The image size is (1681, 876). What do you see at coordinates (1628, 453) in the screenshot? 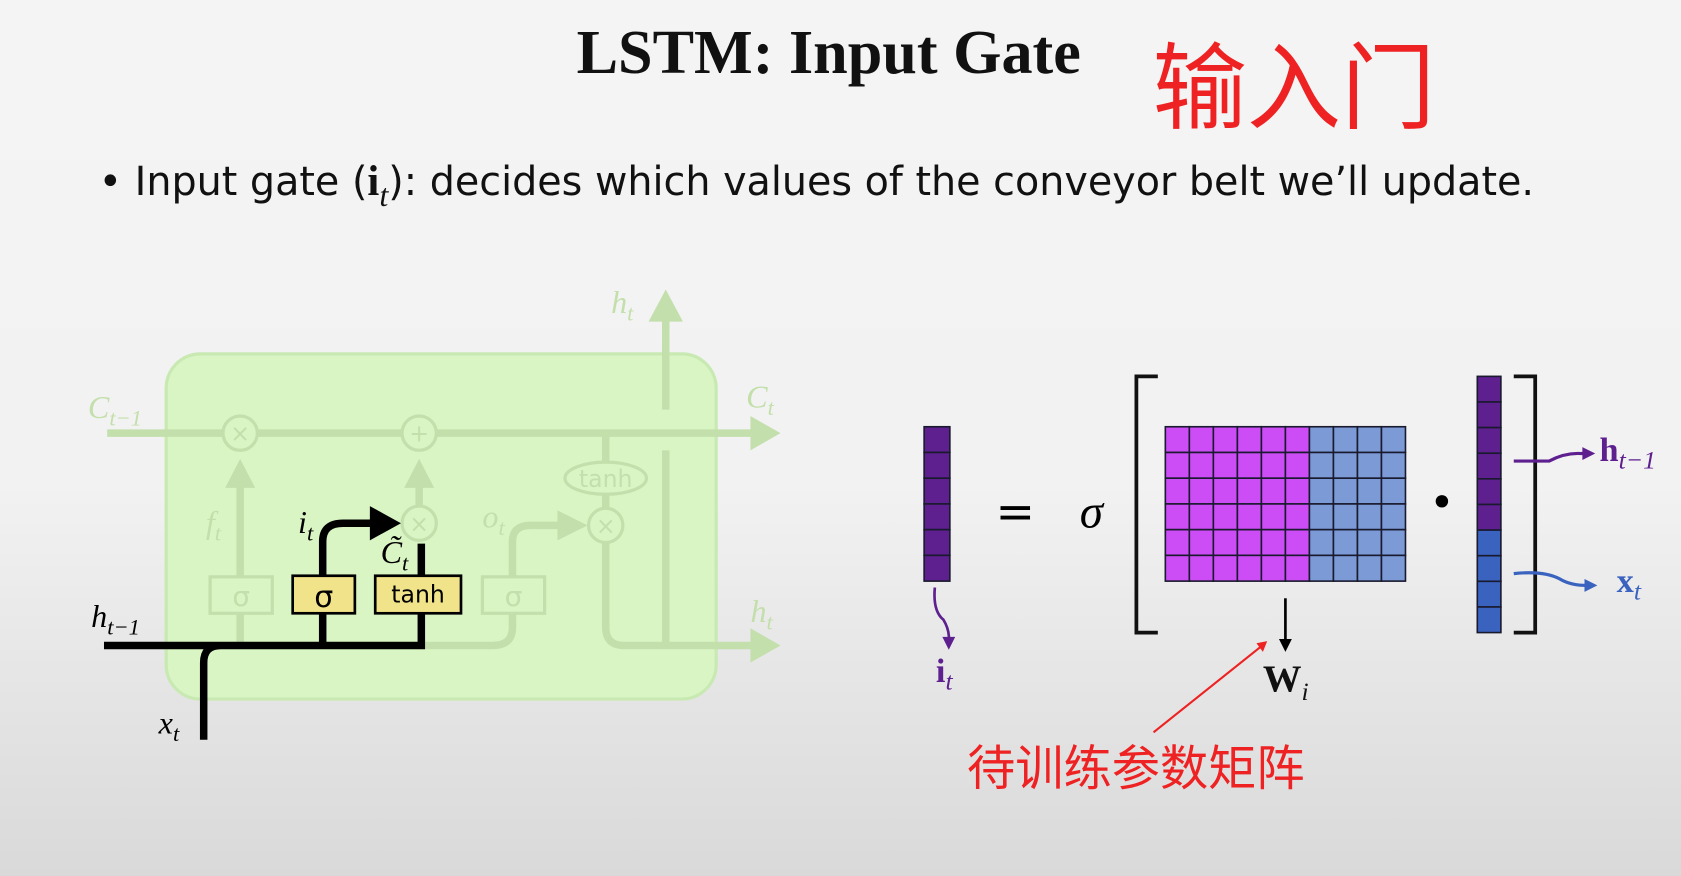
I see `ht-1-label: ht−1` at bounding box center [1628, 453].